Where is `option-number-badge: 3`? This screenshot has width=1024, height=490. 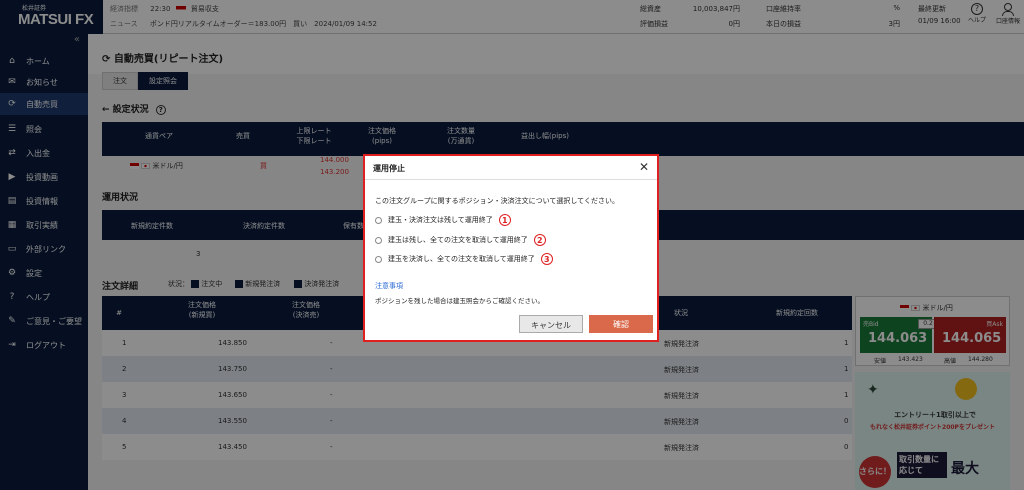
option-number-badge: 3 is located at coordinates (546, 259).